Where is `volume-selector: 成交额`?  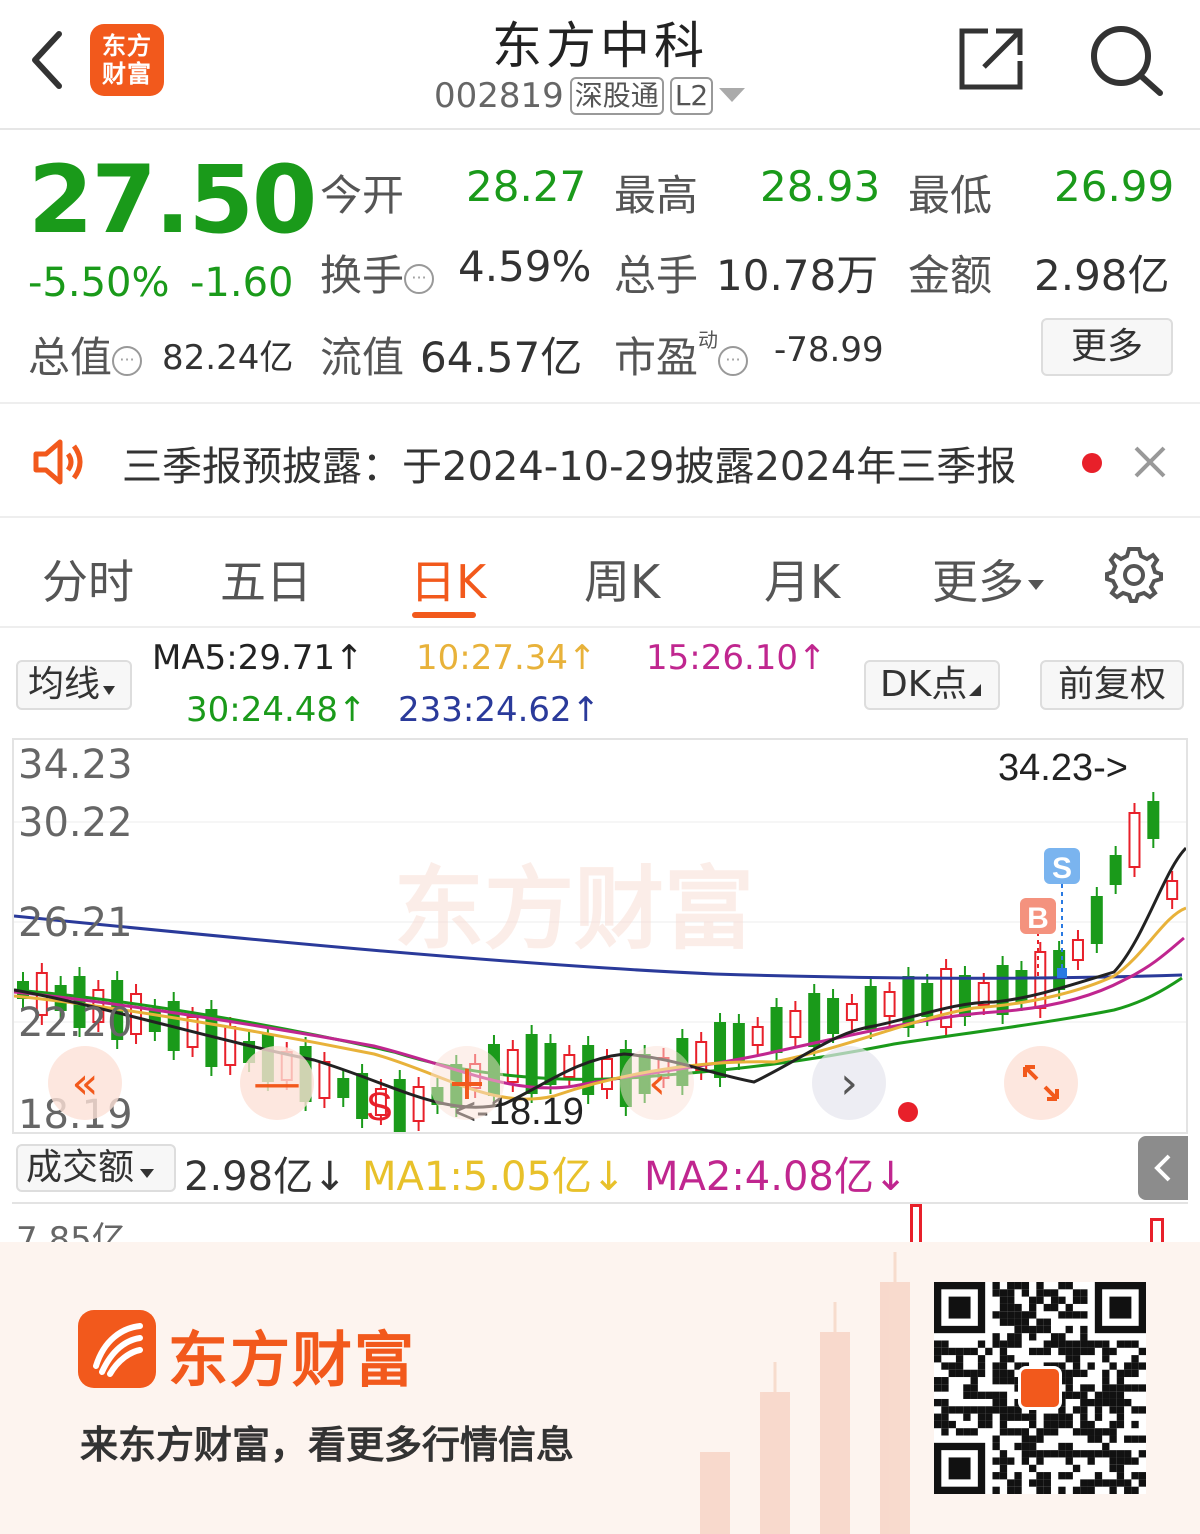 volume-selector: 成交额 is located at coordinates (96, 1168).